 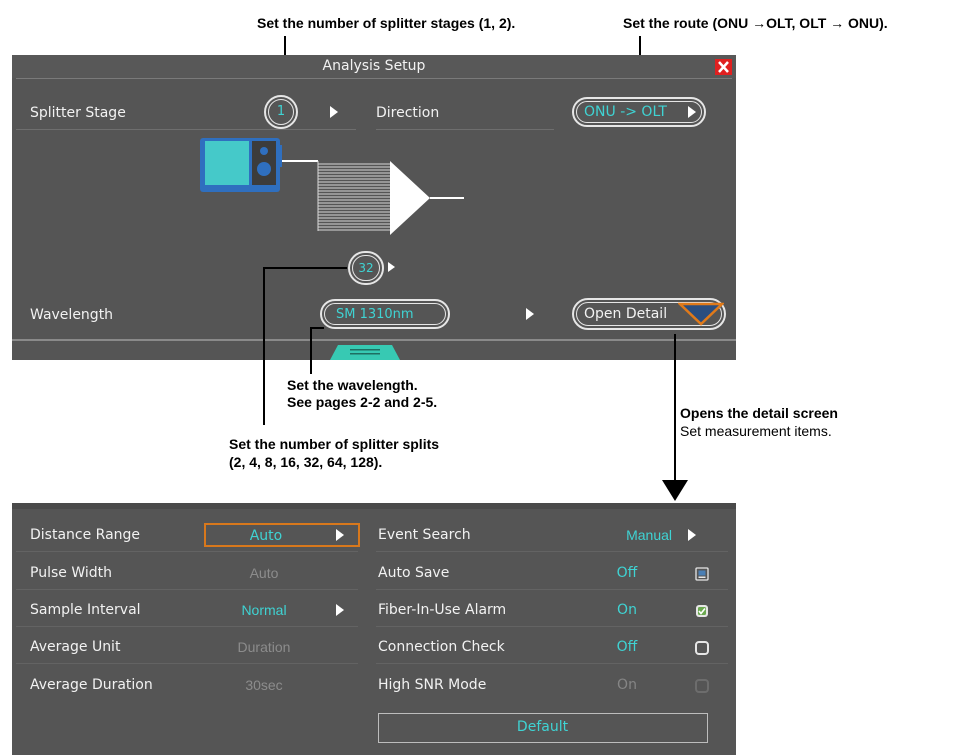 I want to click on annotation-wavelength-2: See pages 2-2 and 2-5., so click(x=362, y=402).